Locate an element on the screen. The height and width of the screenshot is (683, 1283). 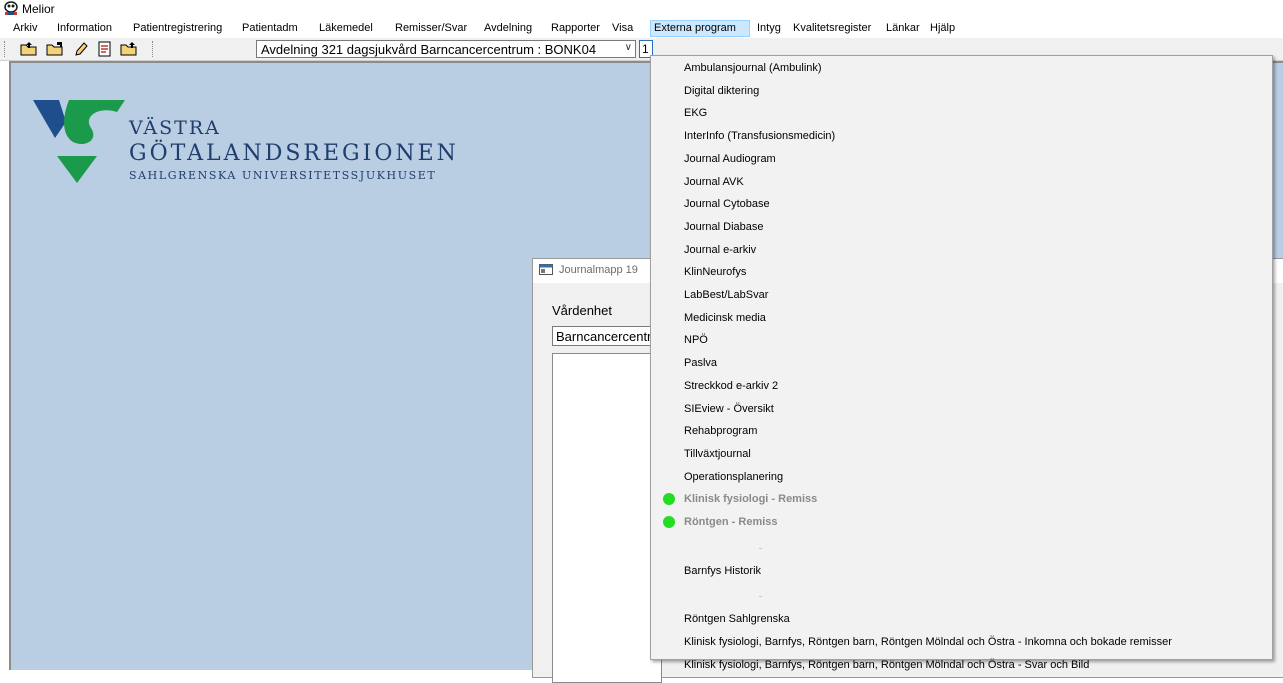
menu-information: Information is located at coordinates (89, 28).